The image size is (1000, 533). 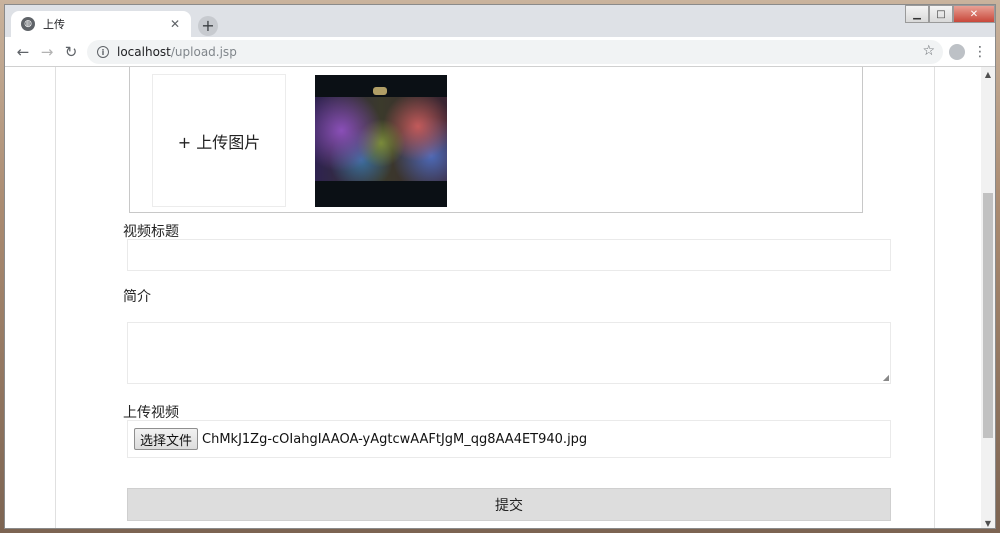 I want to click on back-arrow-icon: ←, so click(x=23, y=52).